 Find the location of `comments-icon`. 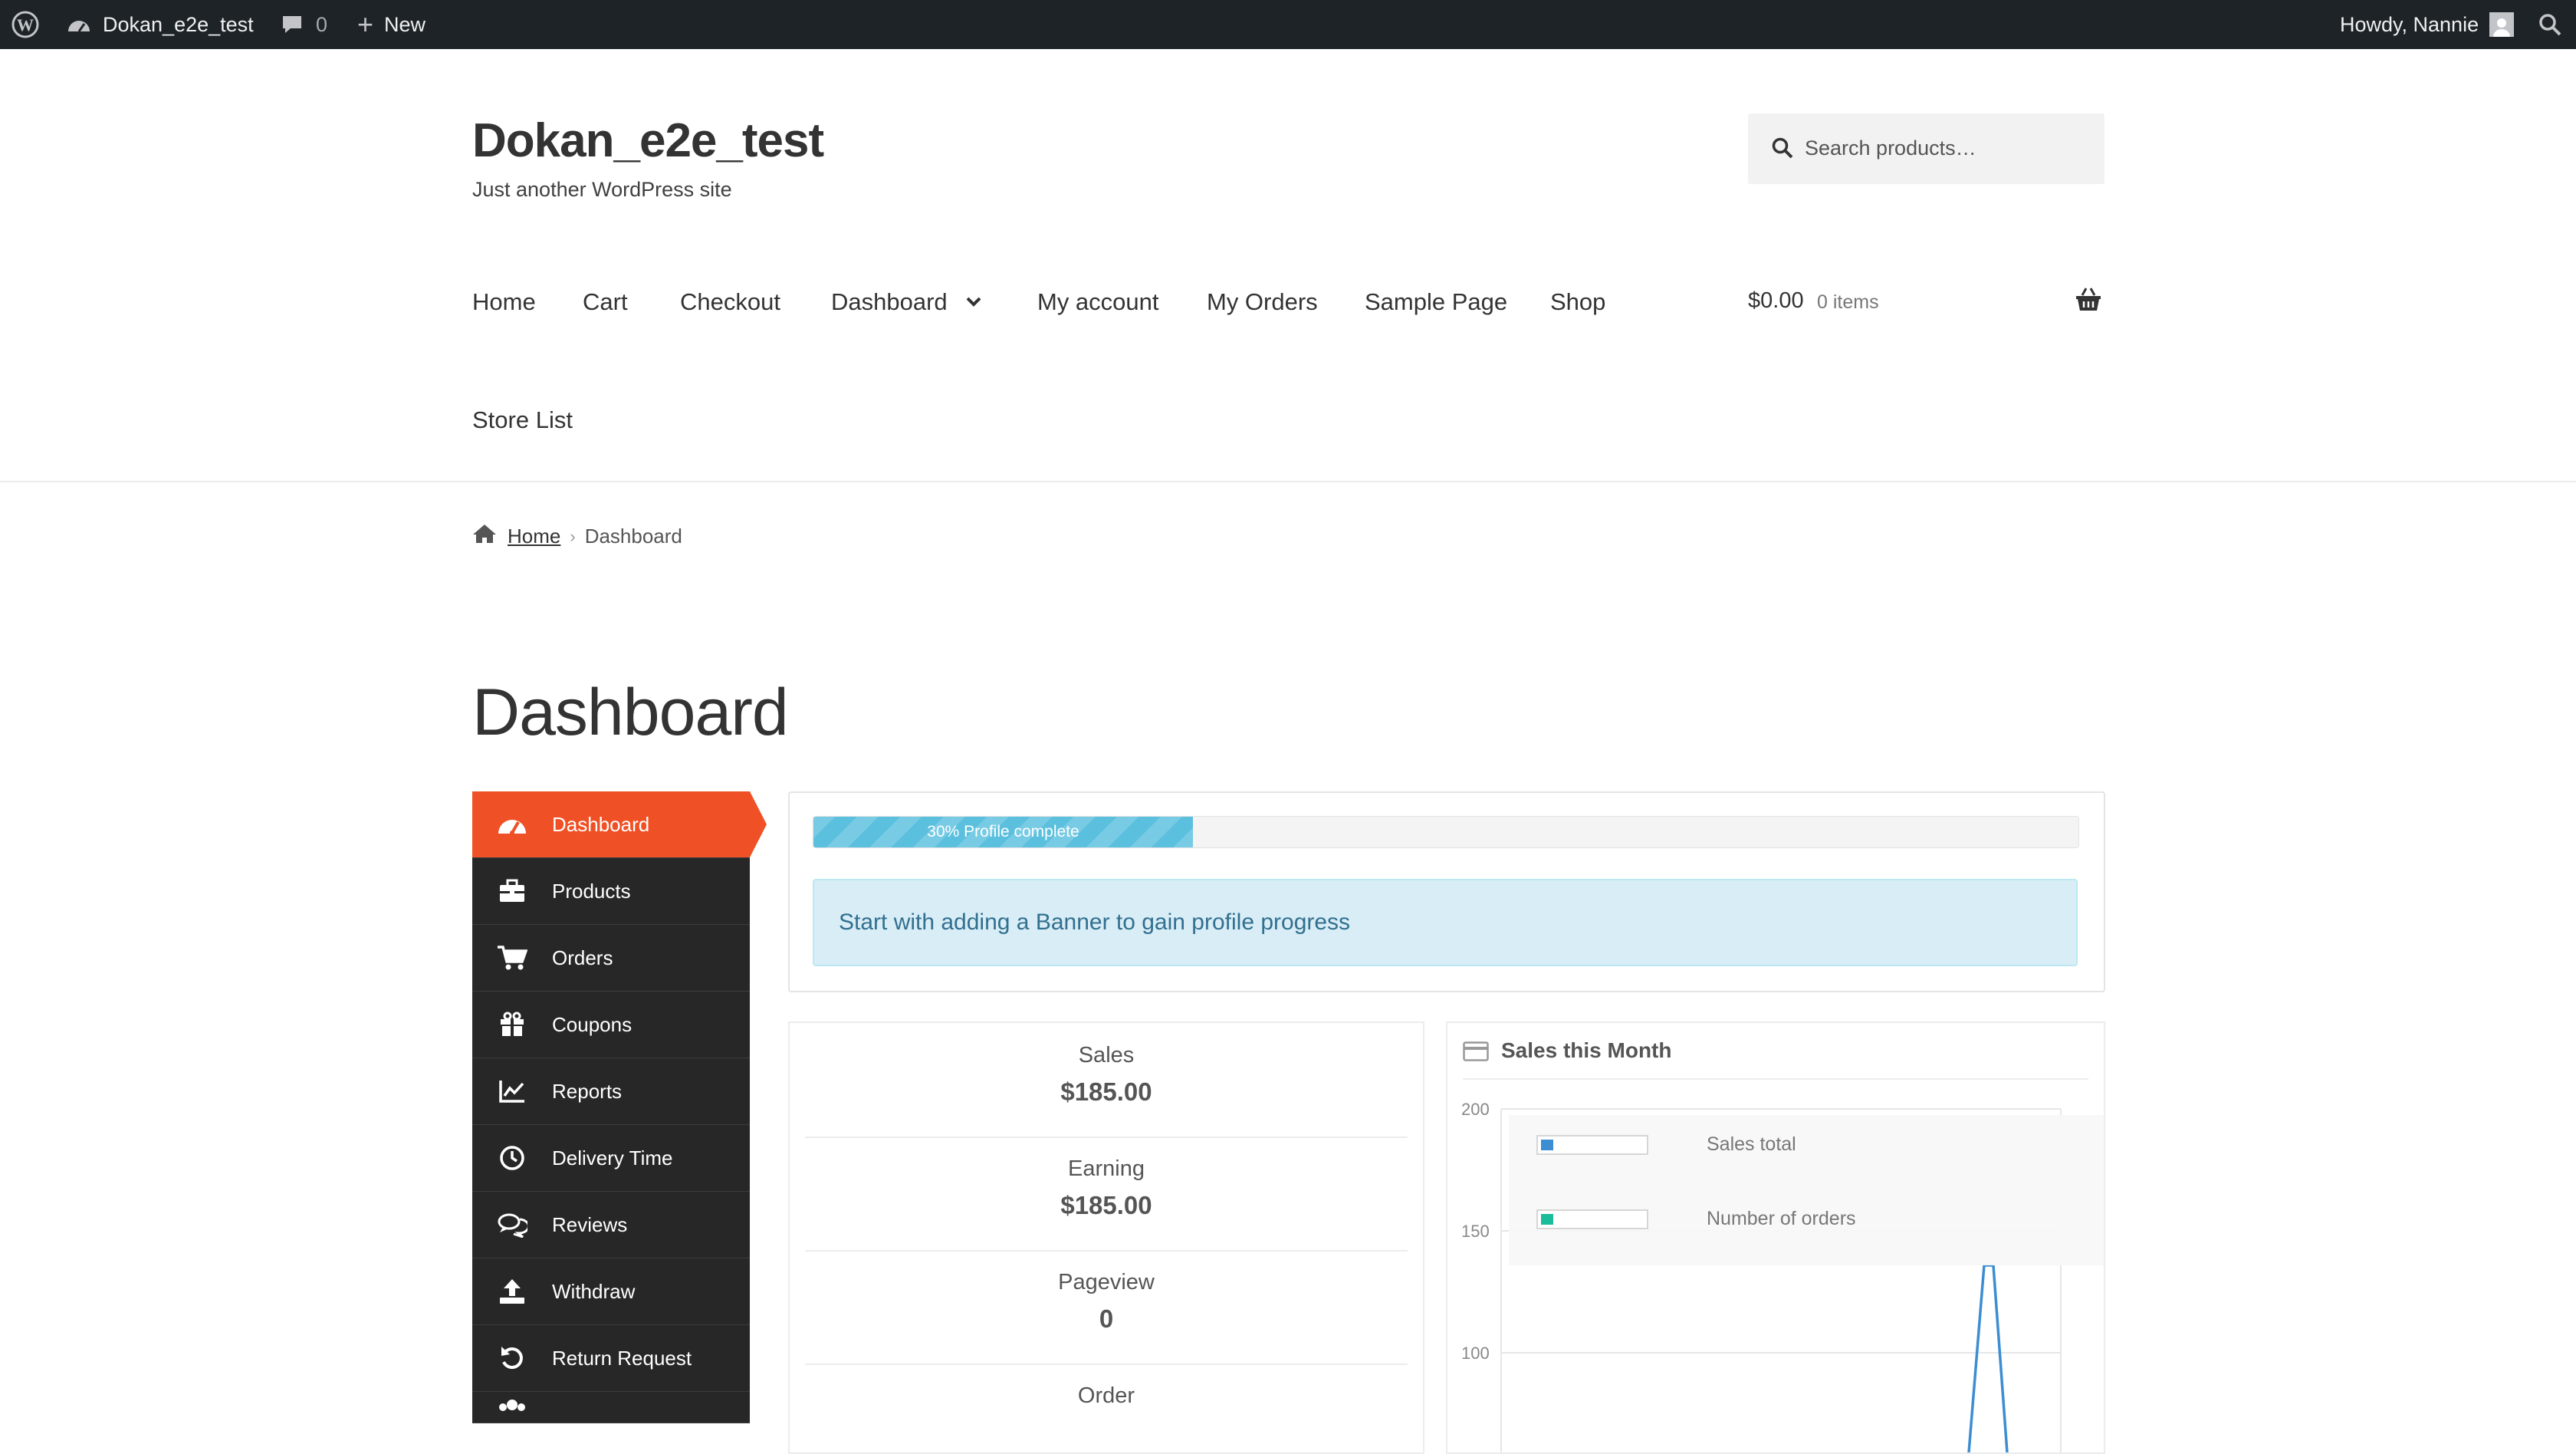

comments-icon is located at coordinates (512, 1225).